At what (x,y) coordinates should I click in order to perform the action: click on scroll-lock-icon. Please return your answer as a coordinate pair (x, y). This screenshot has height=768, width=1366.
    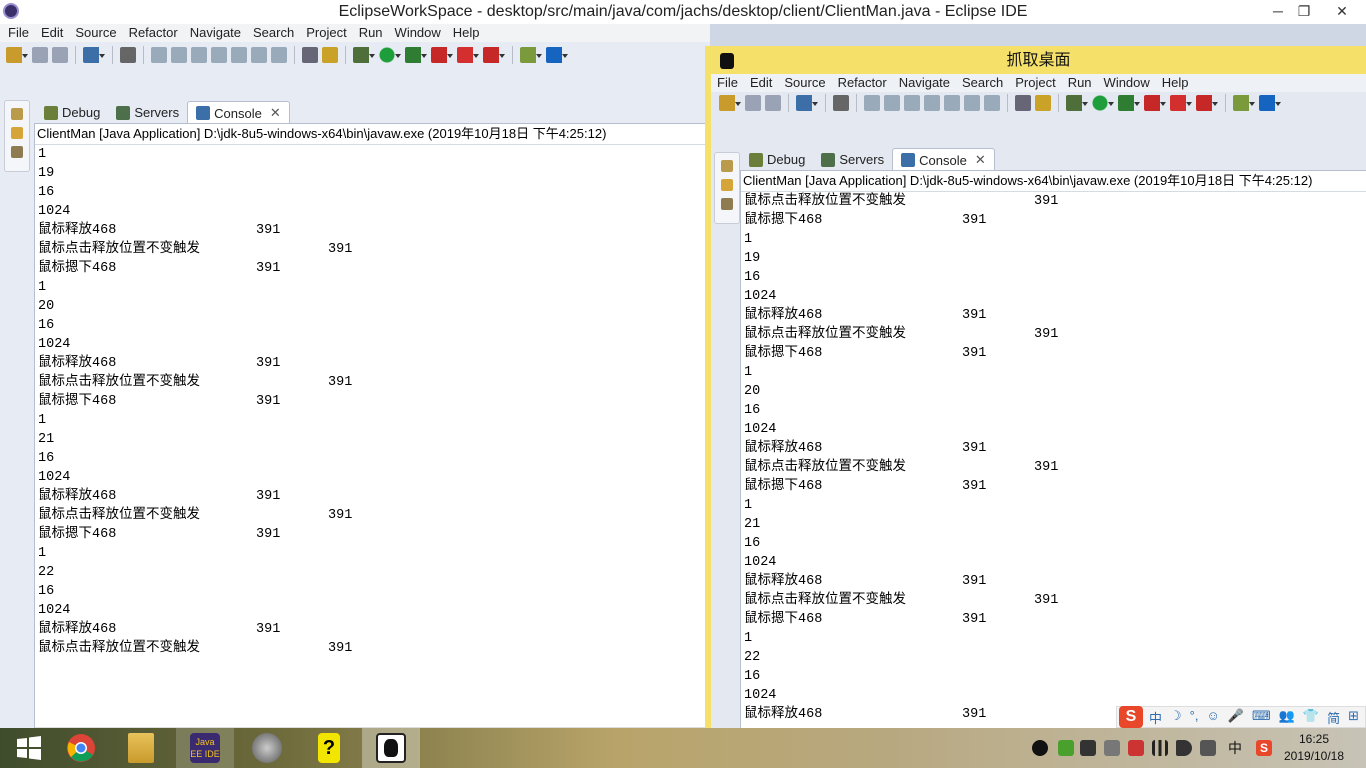
    Looking at the image, I should click on (330, 55).